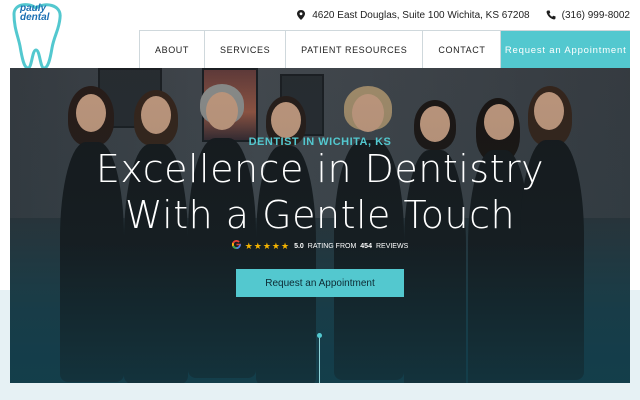  I want to click on star-rating-icon: ★★★★★, so click(267, 245).